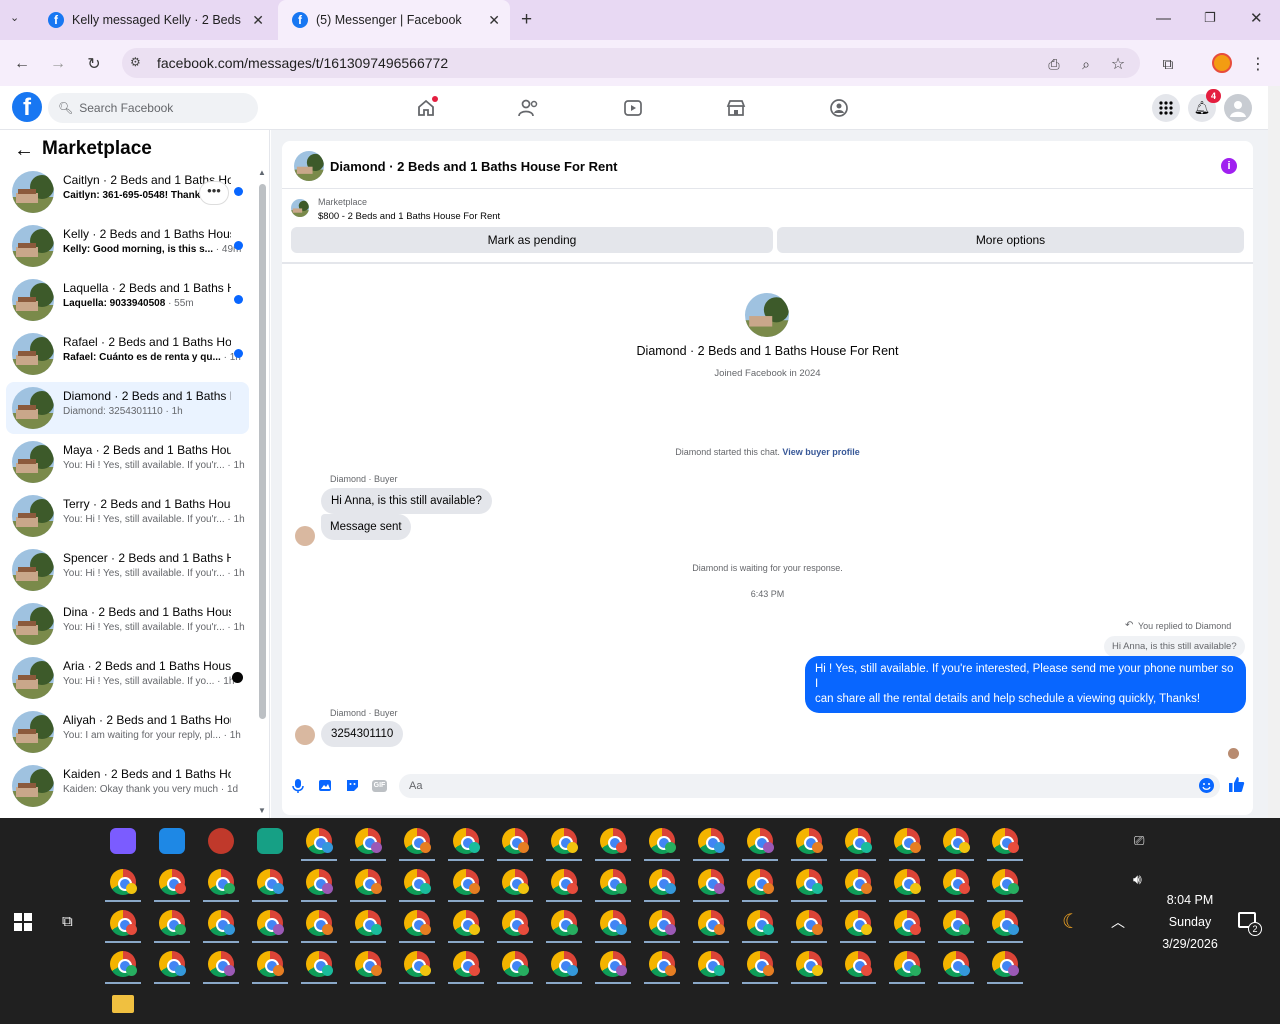 This screenshot has width=1280, height=1024. I want to click on account-avatar, so click(1238, 108).